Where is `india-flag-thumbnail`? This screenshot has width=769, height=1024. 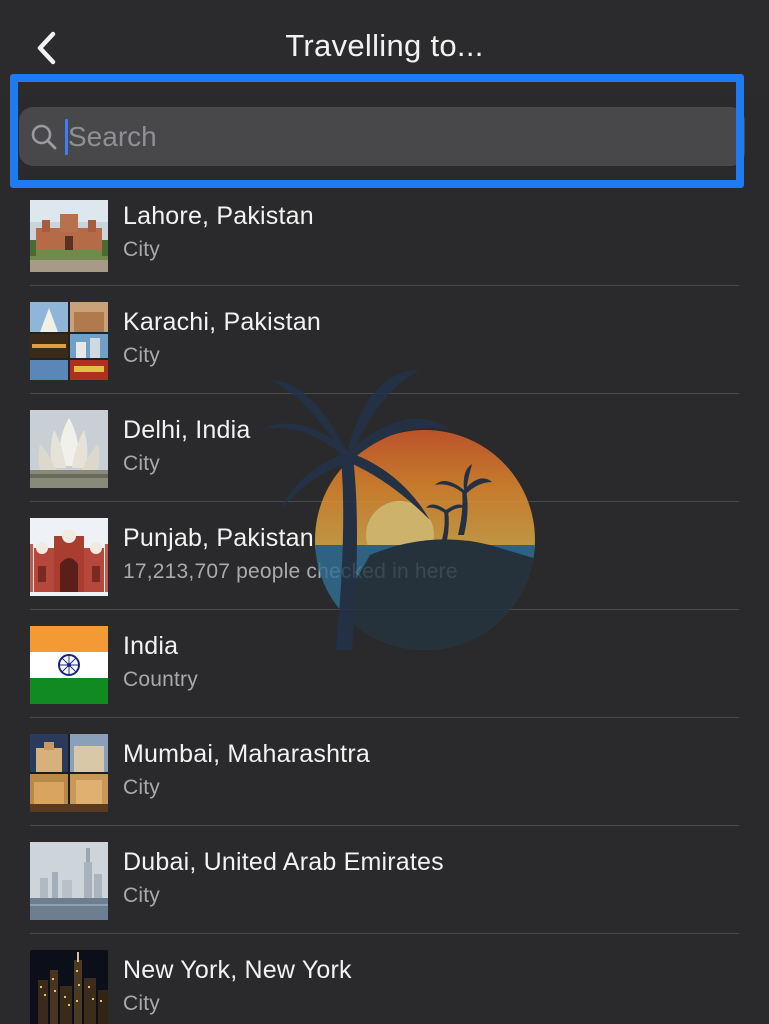 india-flag-thumbnail is located at coordinates (69, 665).